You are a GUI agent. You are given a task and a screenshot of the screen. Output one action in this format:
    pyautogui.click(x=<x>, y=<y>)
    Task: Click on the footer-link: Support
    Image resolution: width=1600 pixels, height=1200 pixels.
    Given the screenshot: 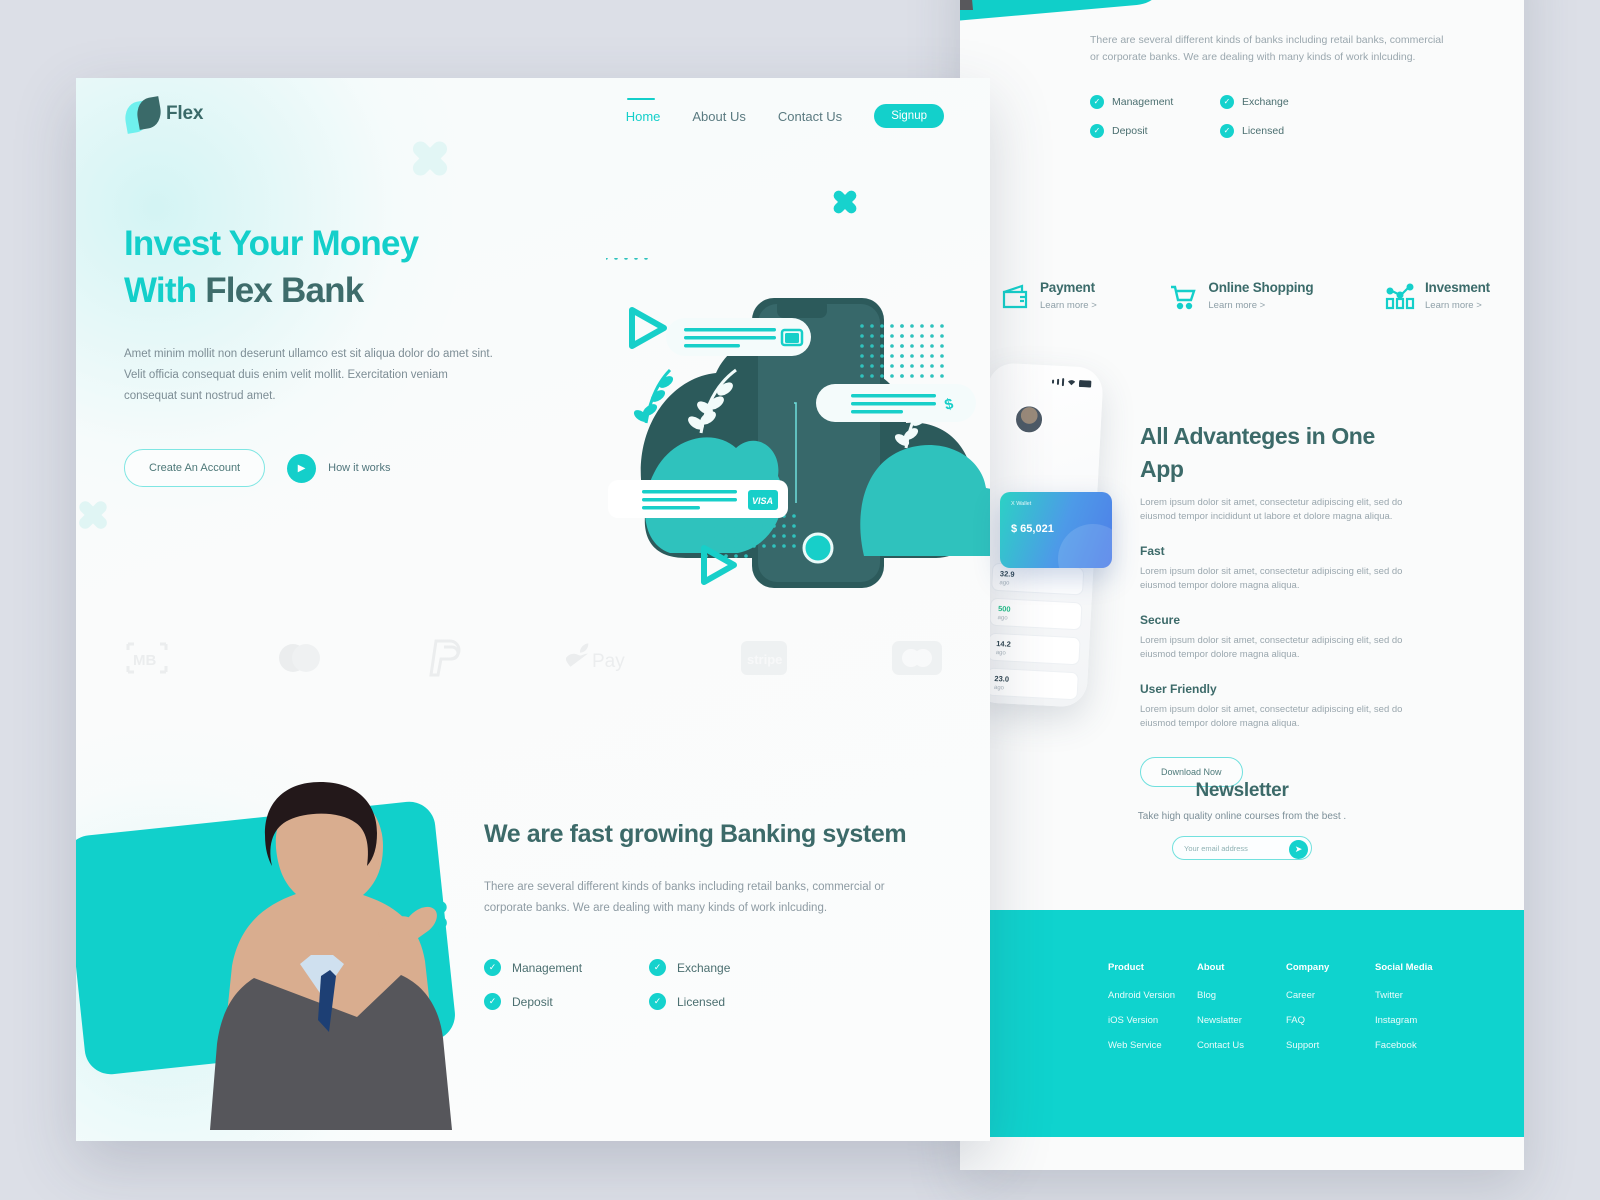 What is the action you would take?
    pyautogui.click(x=1330, y=1045)
    